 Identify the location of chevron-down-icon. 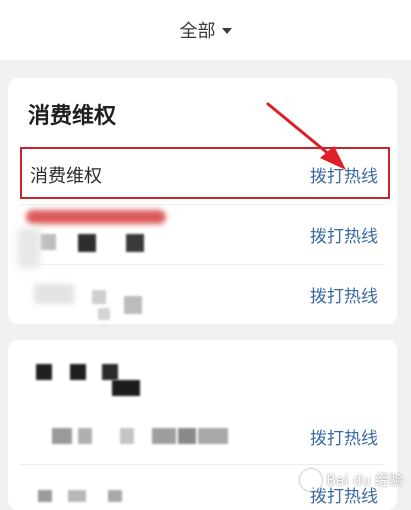
(226, 31).